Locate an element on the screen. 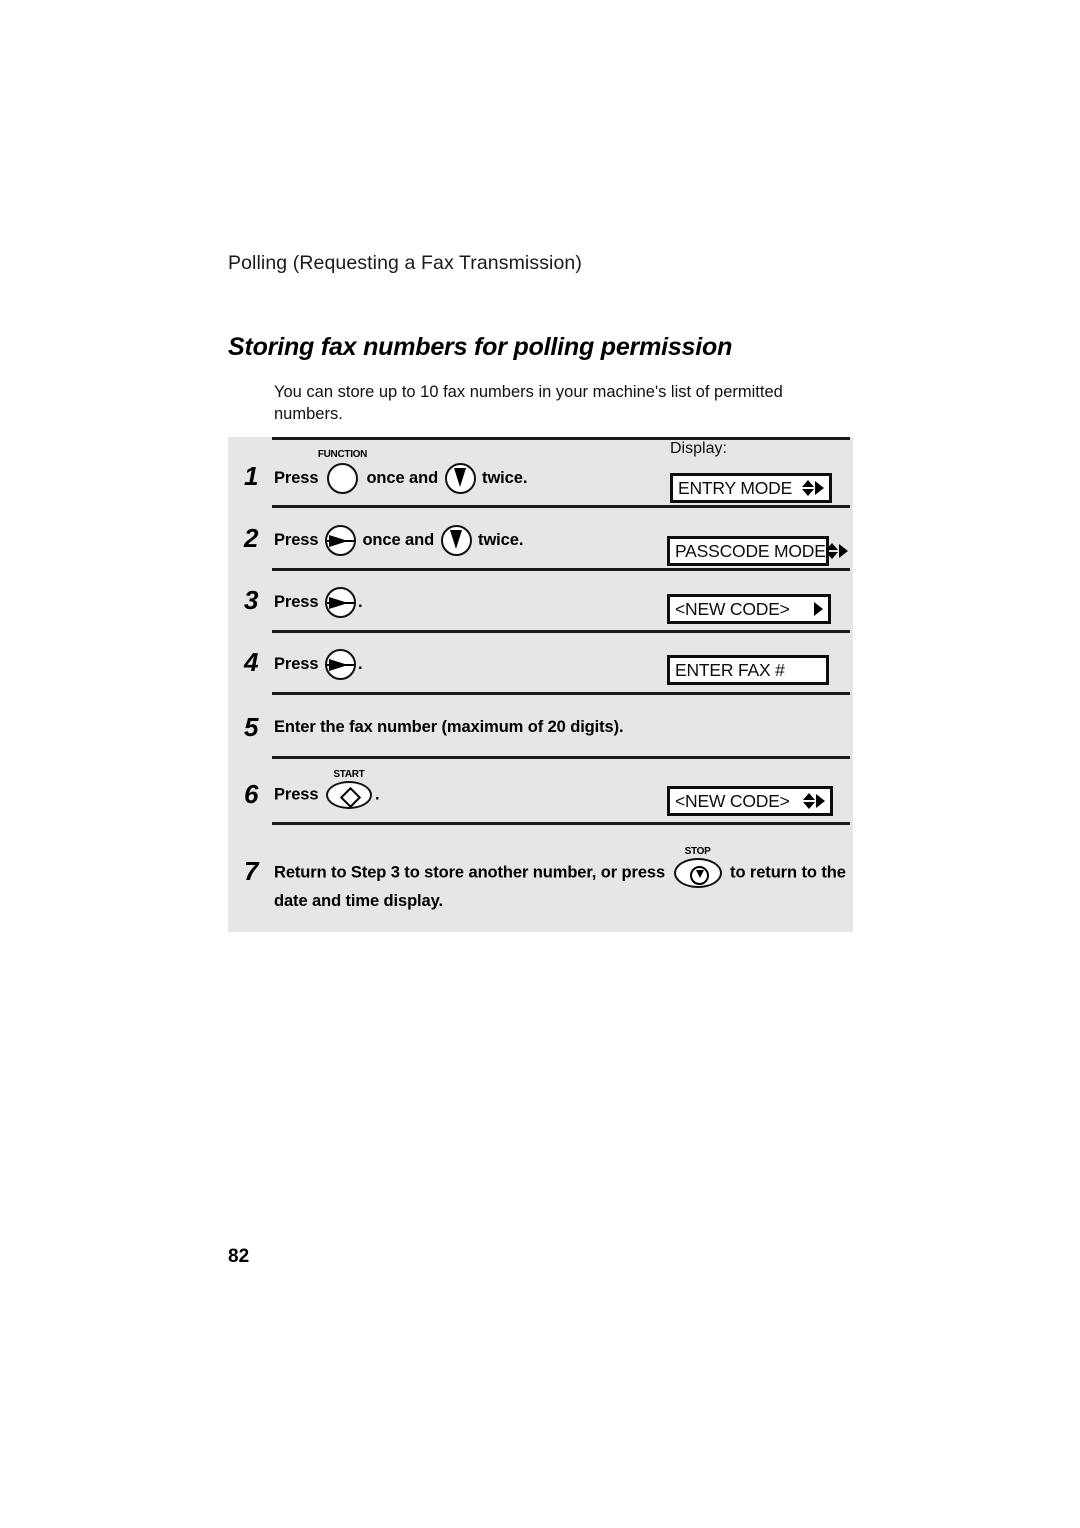  function-key-label: FUNCTION is located at coordinates (342, 454).